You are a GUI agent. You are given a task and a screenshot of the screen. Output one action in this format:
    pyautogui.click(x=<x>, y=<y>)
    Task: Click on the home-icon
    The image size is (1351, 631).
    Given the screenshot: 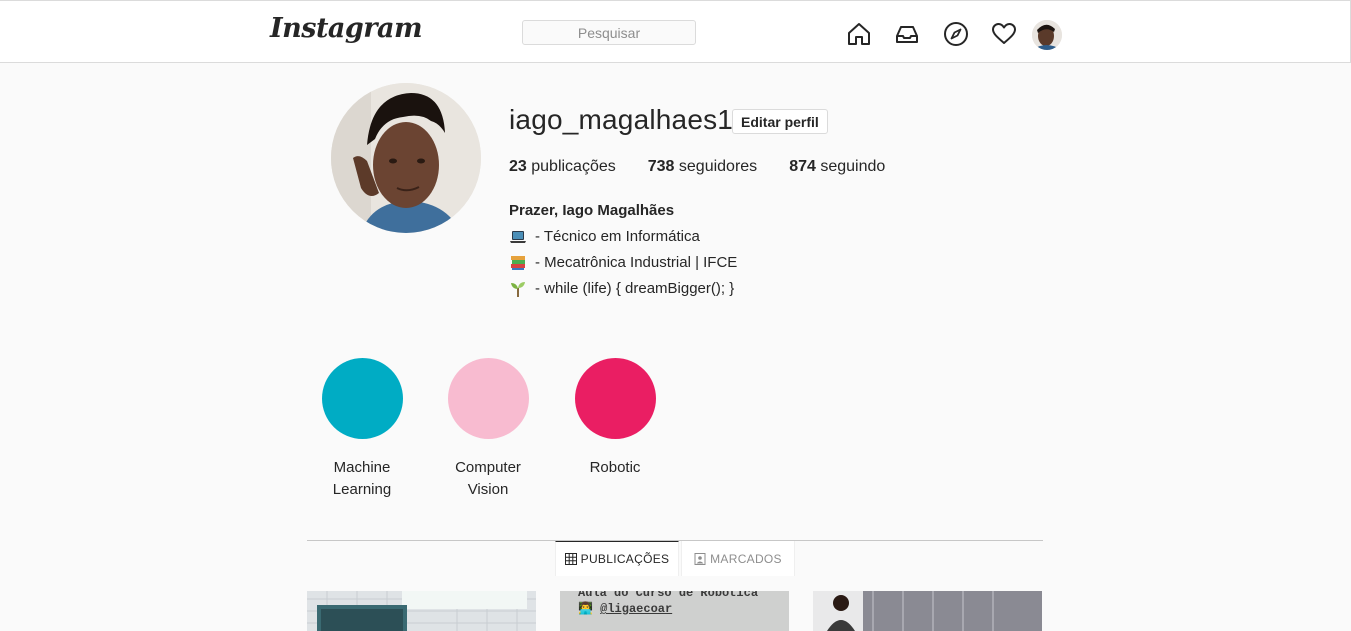 What is the action you would take?
    pyautogui.click(x=859, y=34)
    